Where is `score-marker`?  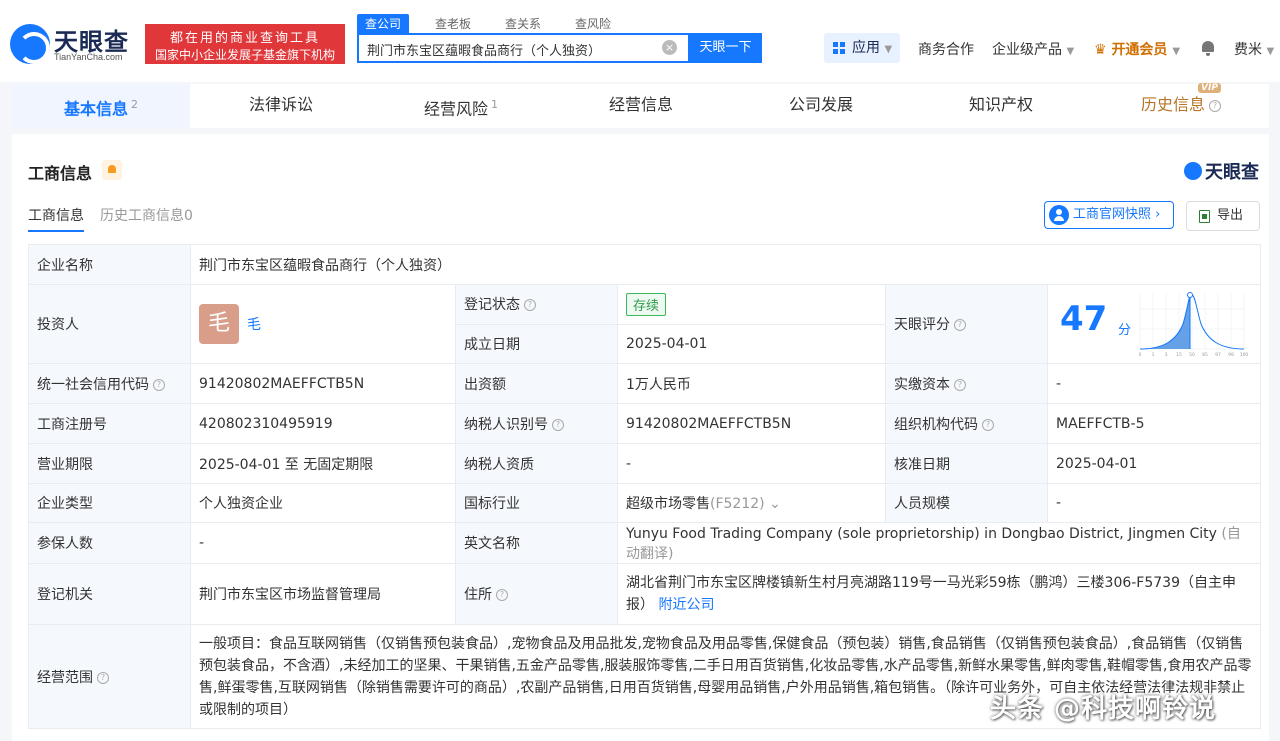
score-marker is located at coordinates (1190, 295).